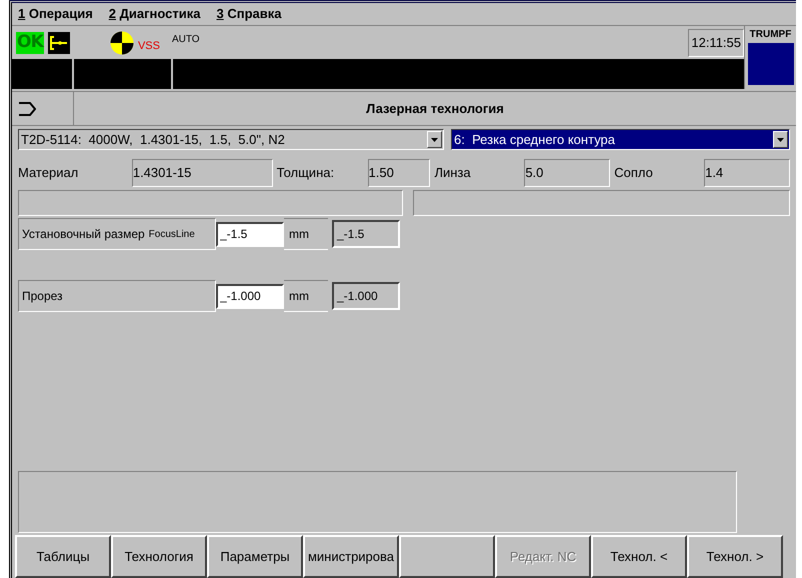  I want to click on vss-label: VSS, so click(149, 46).